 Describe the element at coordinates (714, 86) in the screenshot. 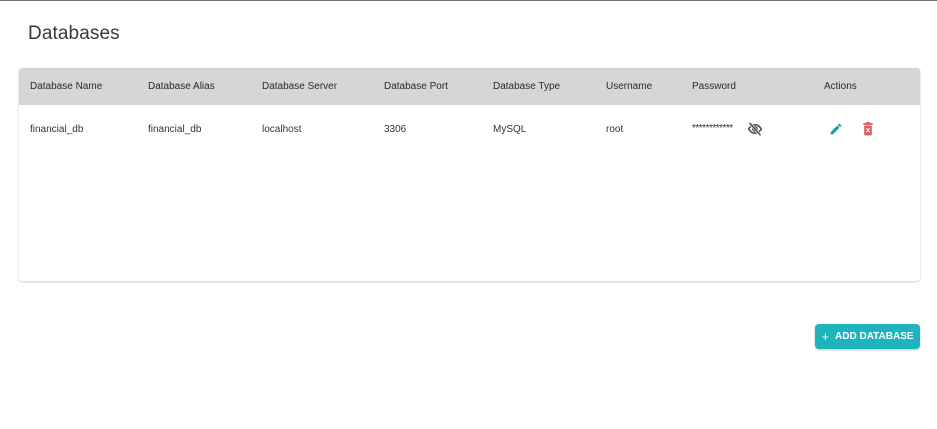

I see `column-header-password: Password` at that location.